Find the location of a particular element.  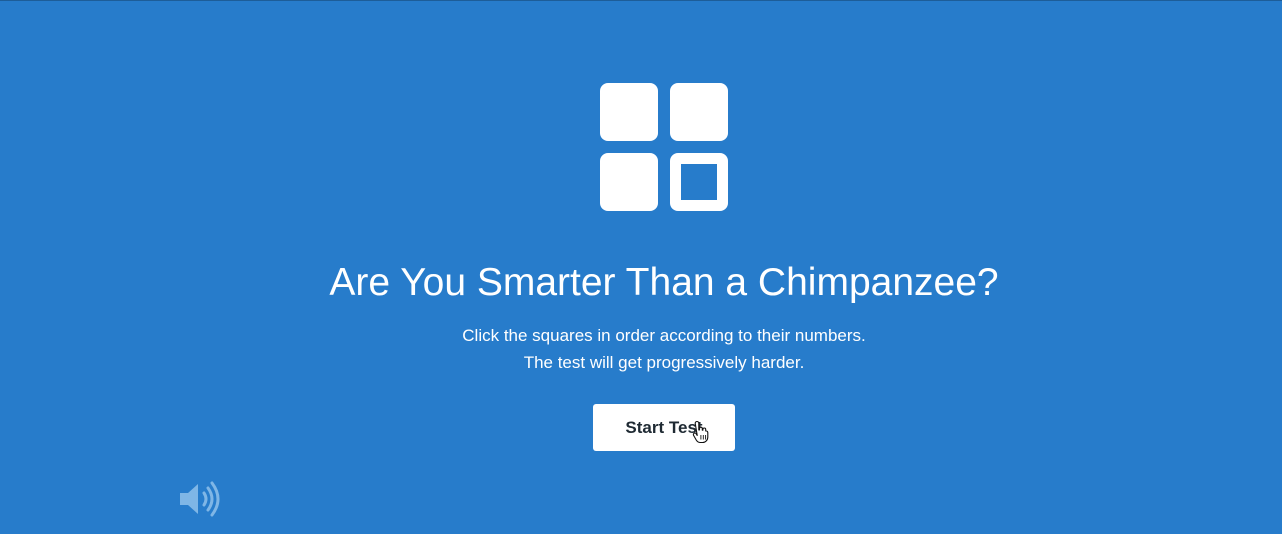

page-title: Are You Smarter Than a Chimpanzee? is located at coordinates (664, 282).